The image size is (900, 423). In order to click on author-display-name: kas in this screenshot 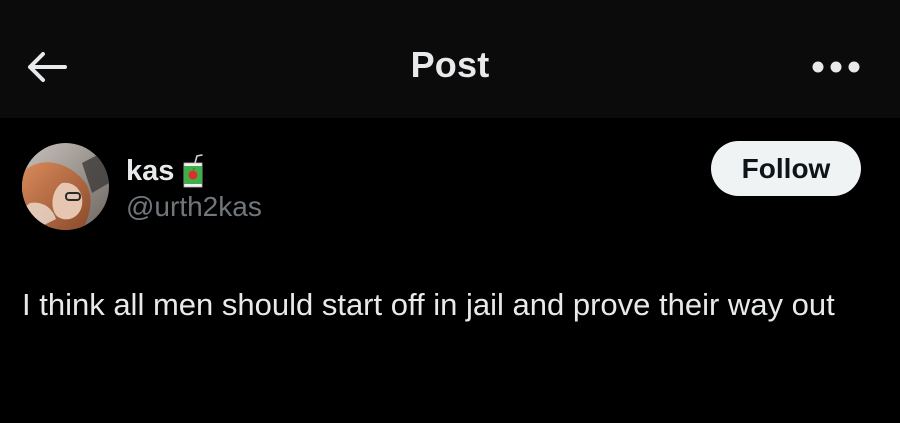, I will do `click(150, 171)`.